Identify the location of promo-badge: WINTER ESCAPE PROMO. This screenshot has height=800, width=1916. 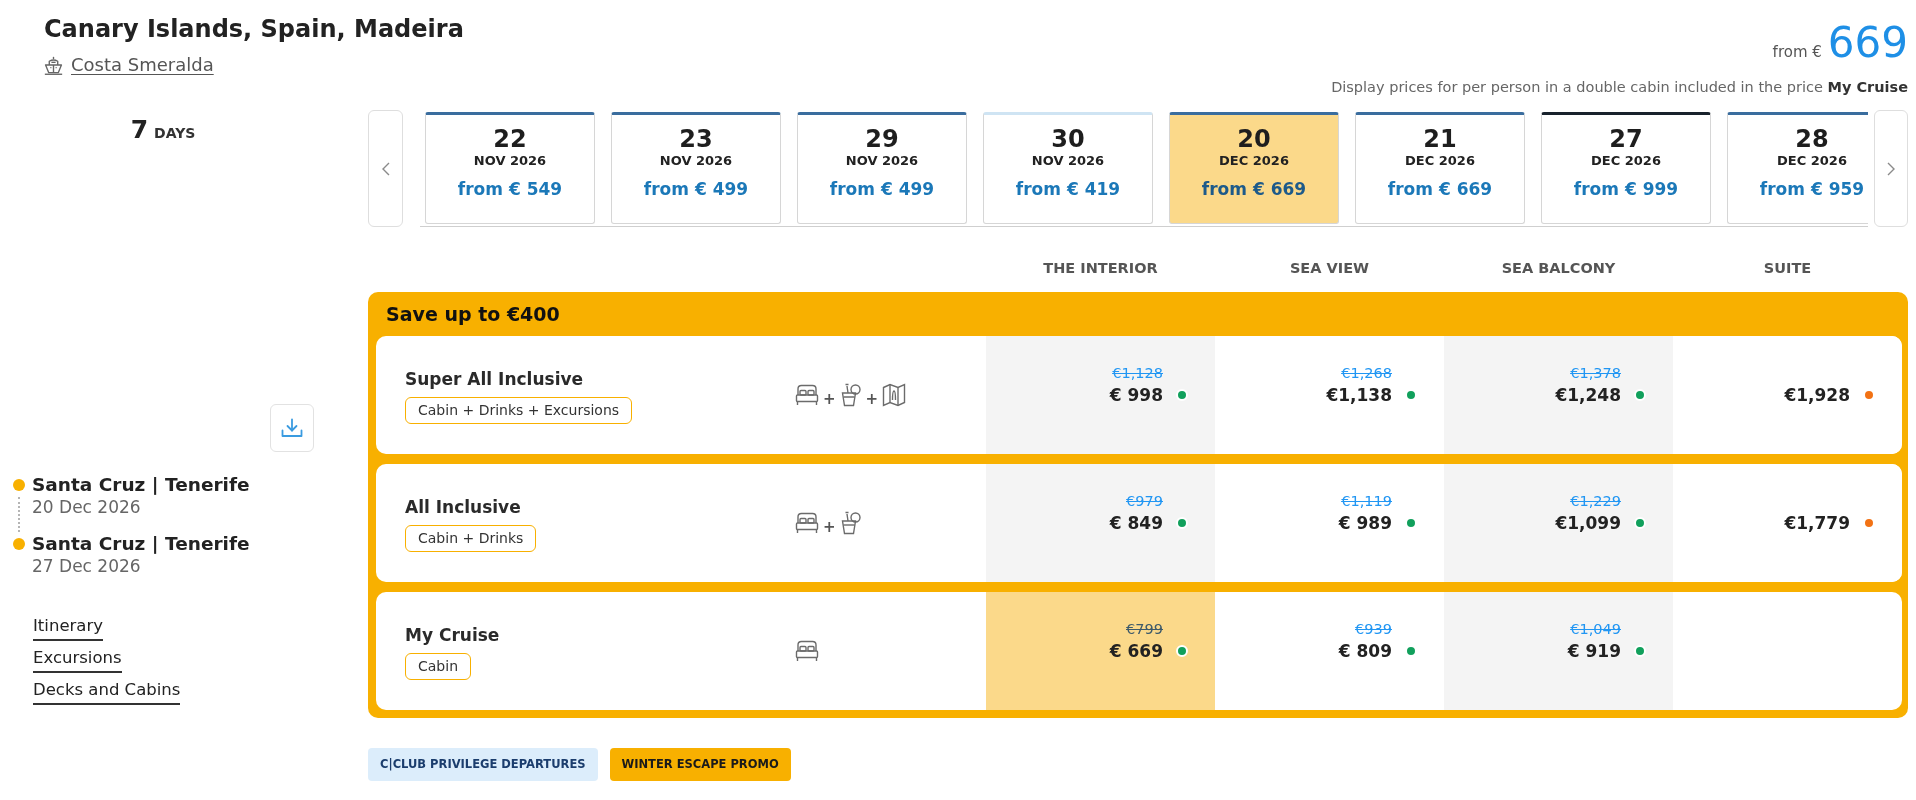
(700, 764).